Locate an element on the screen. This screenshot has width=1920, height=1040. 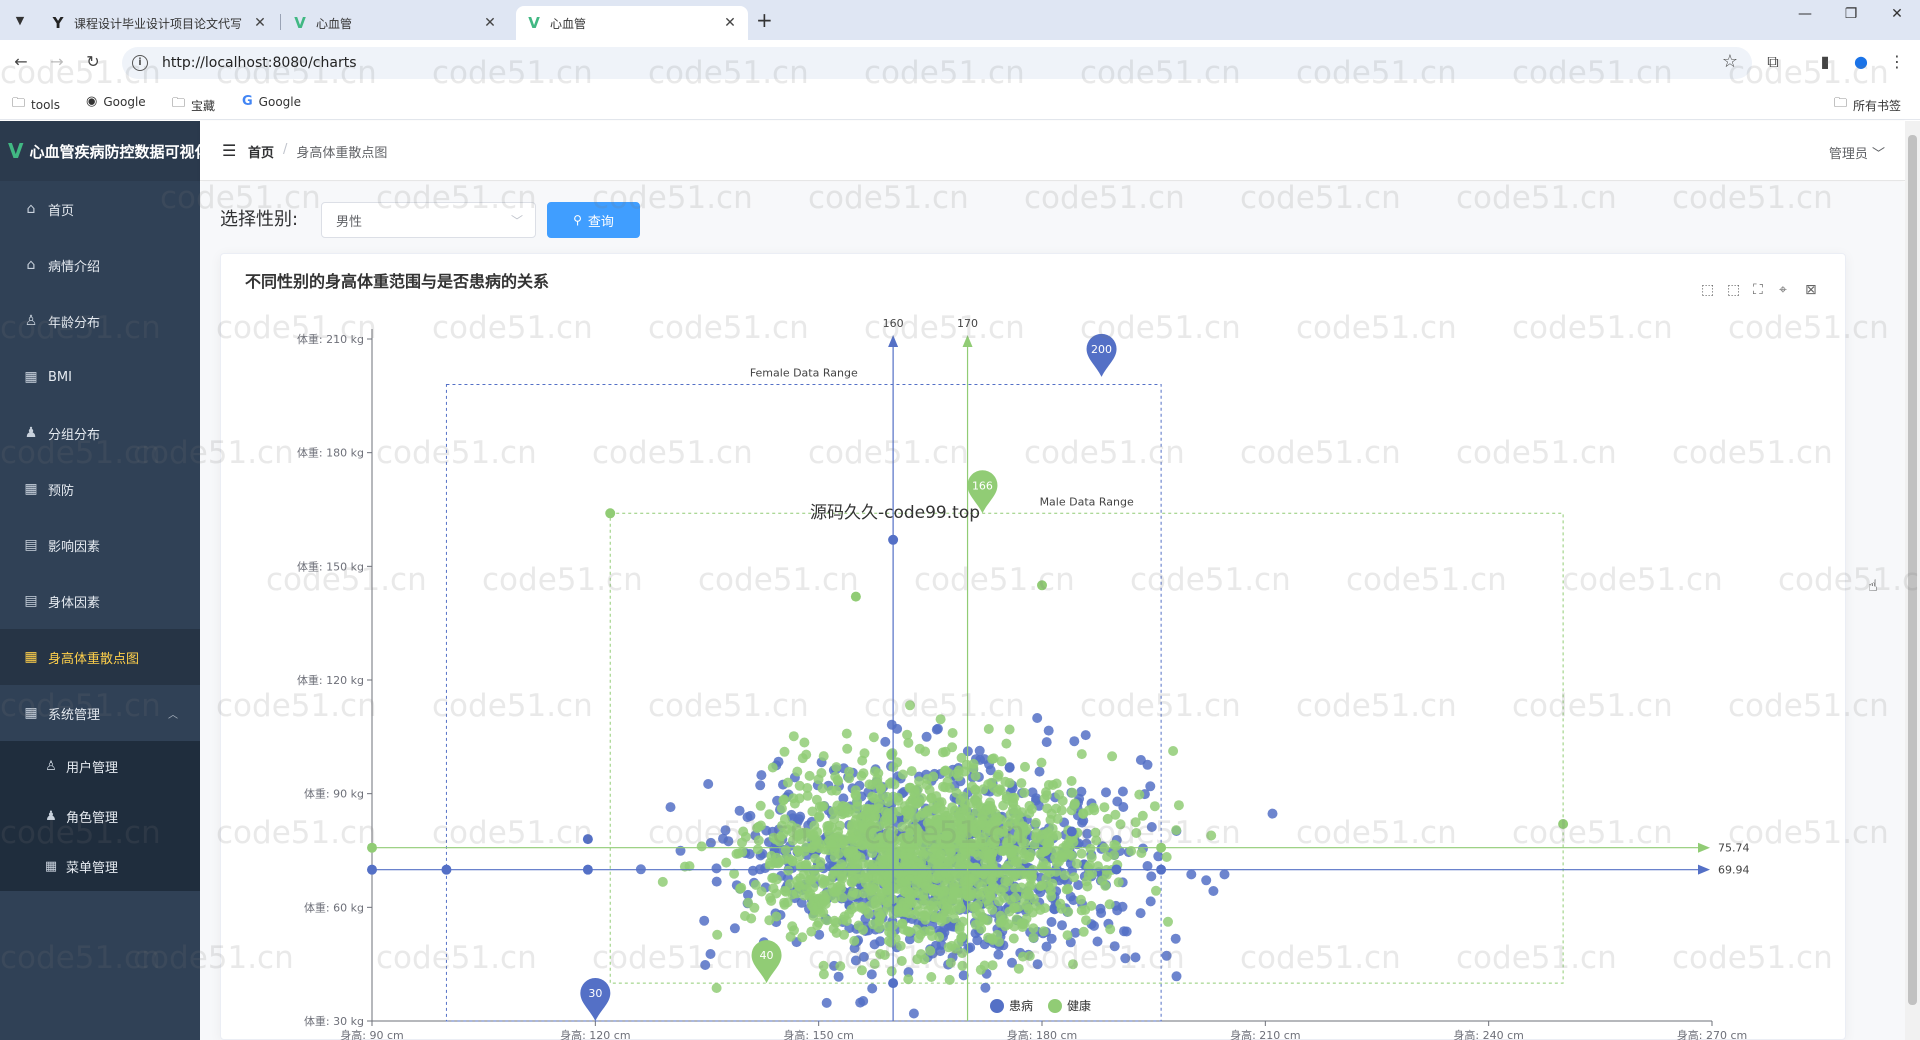
bookmark-google: ◉ Google is located at coordinates (116, 101).